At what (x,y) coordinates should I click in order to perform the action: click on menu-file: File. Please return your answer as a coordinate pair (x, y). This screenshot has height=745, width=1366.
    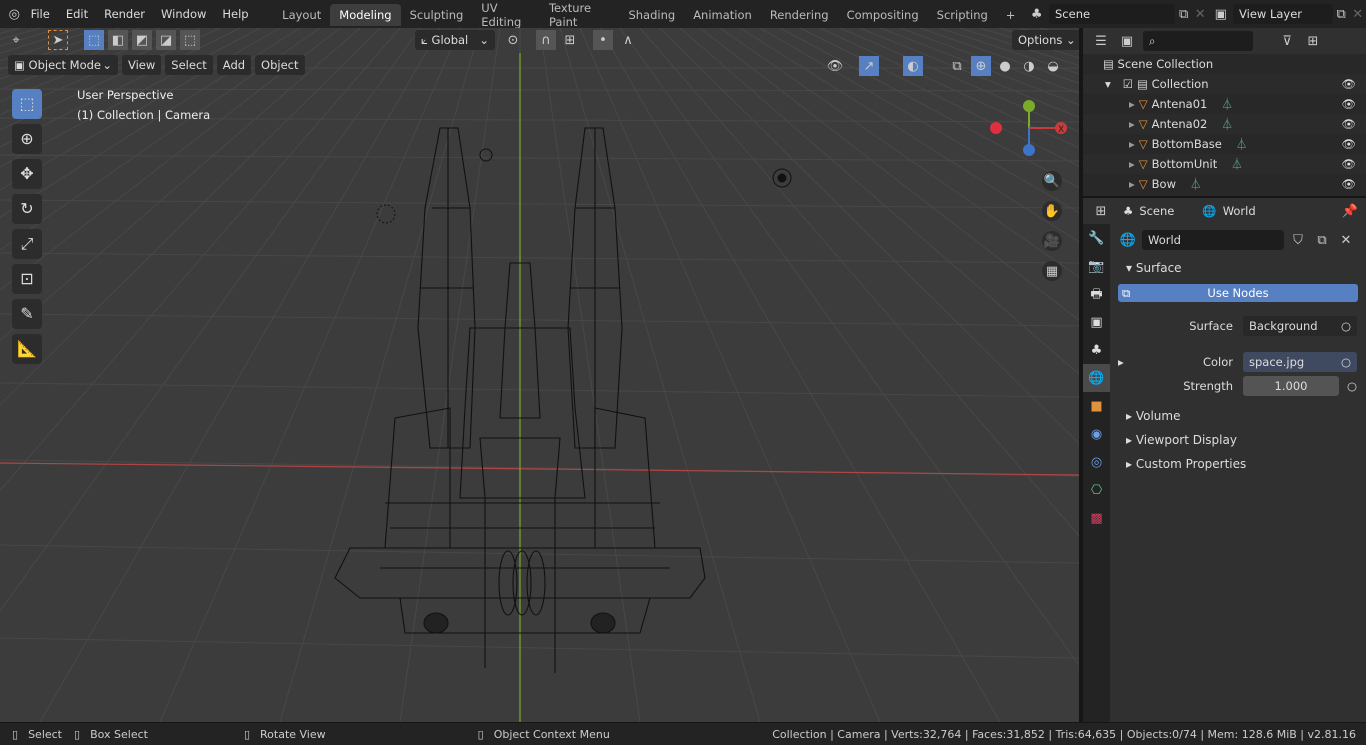
    Looking at the image, I should click on (40, 14).